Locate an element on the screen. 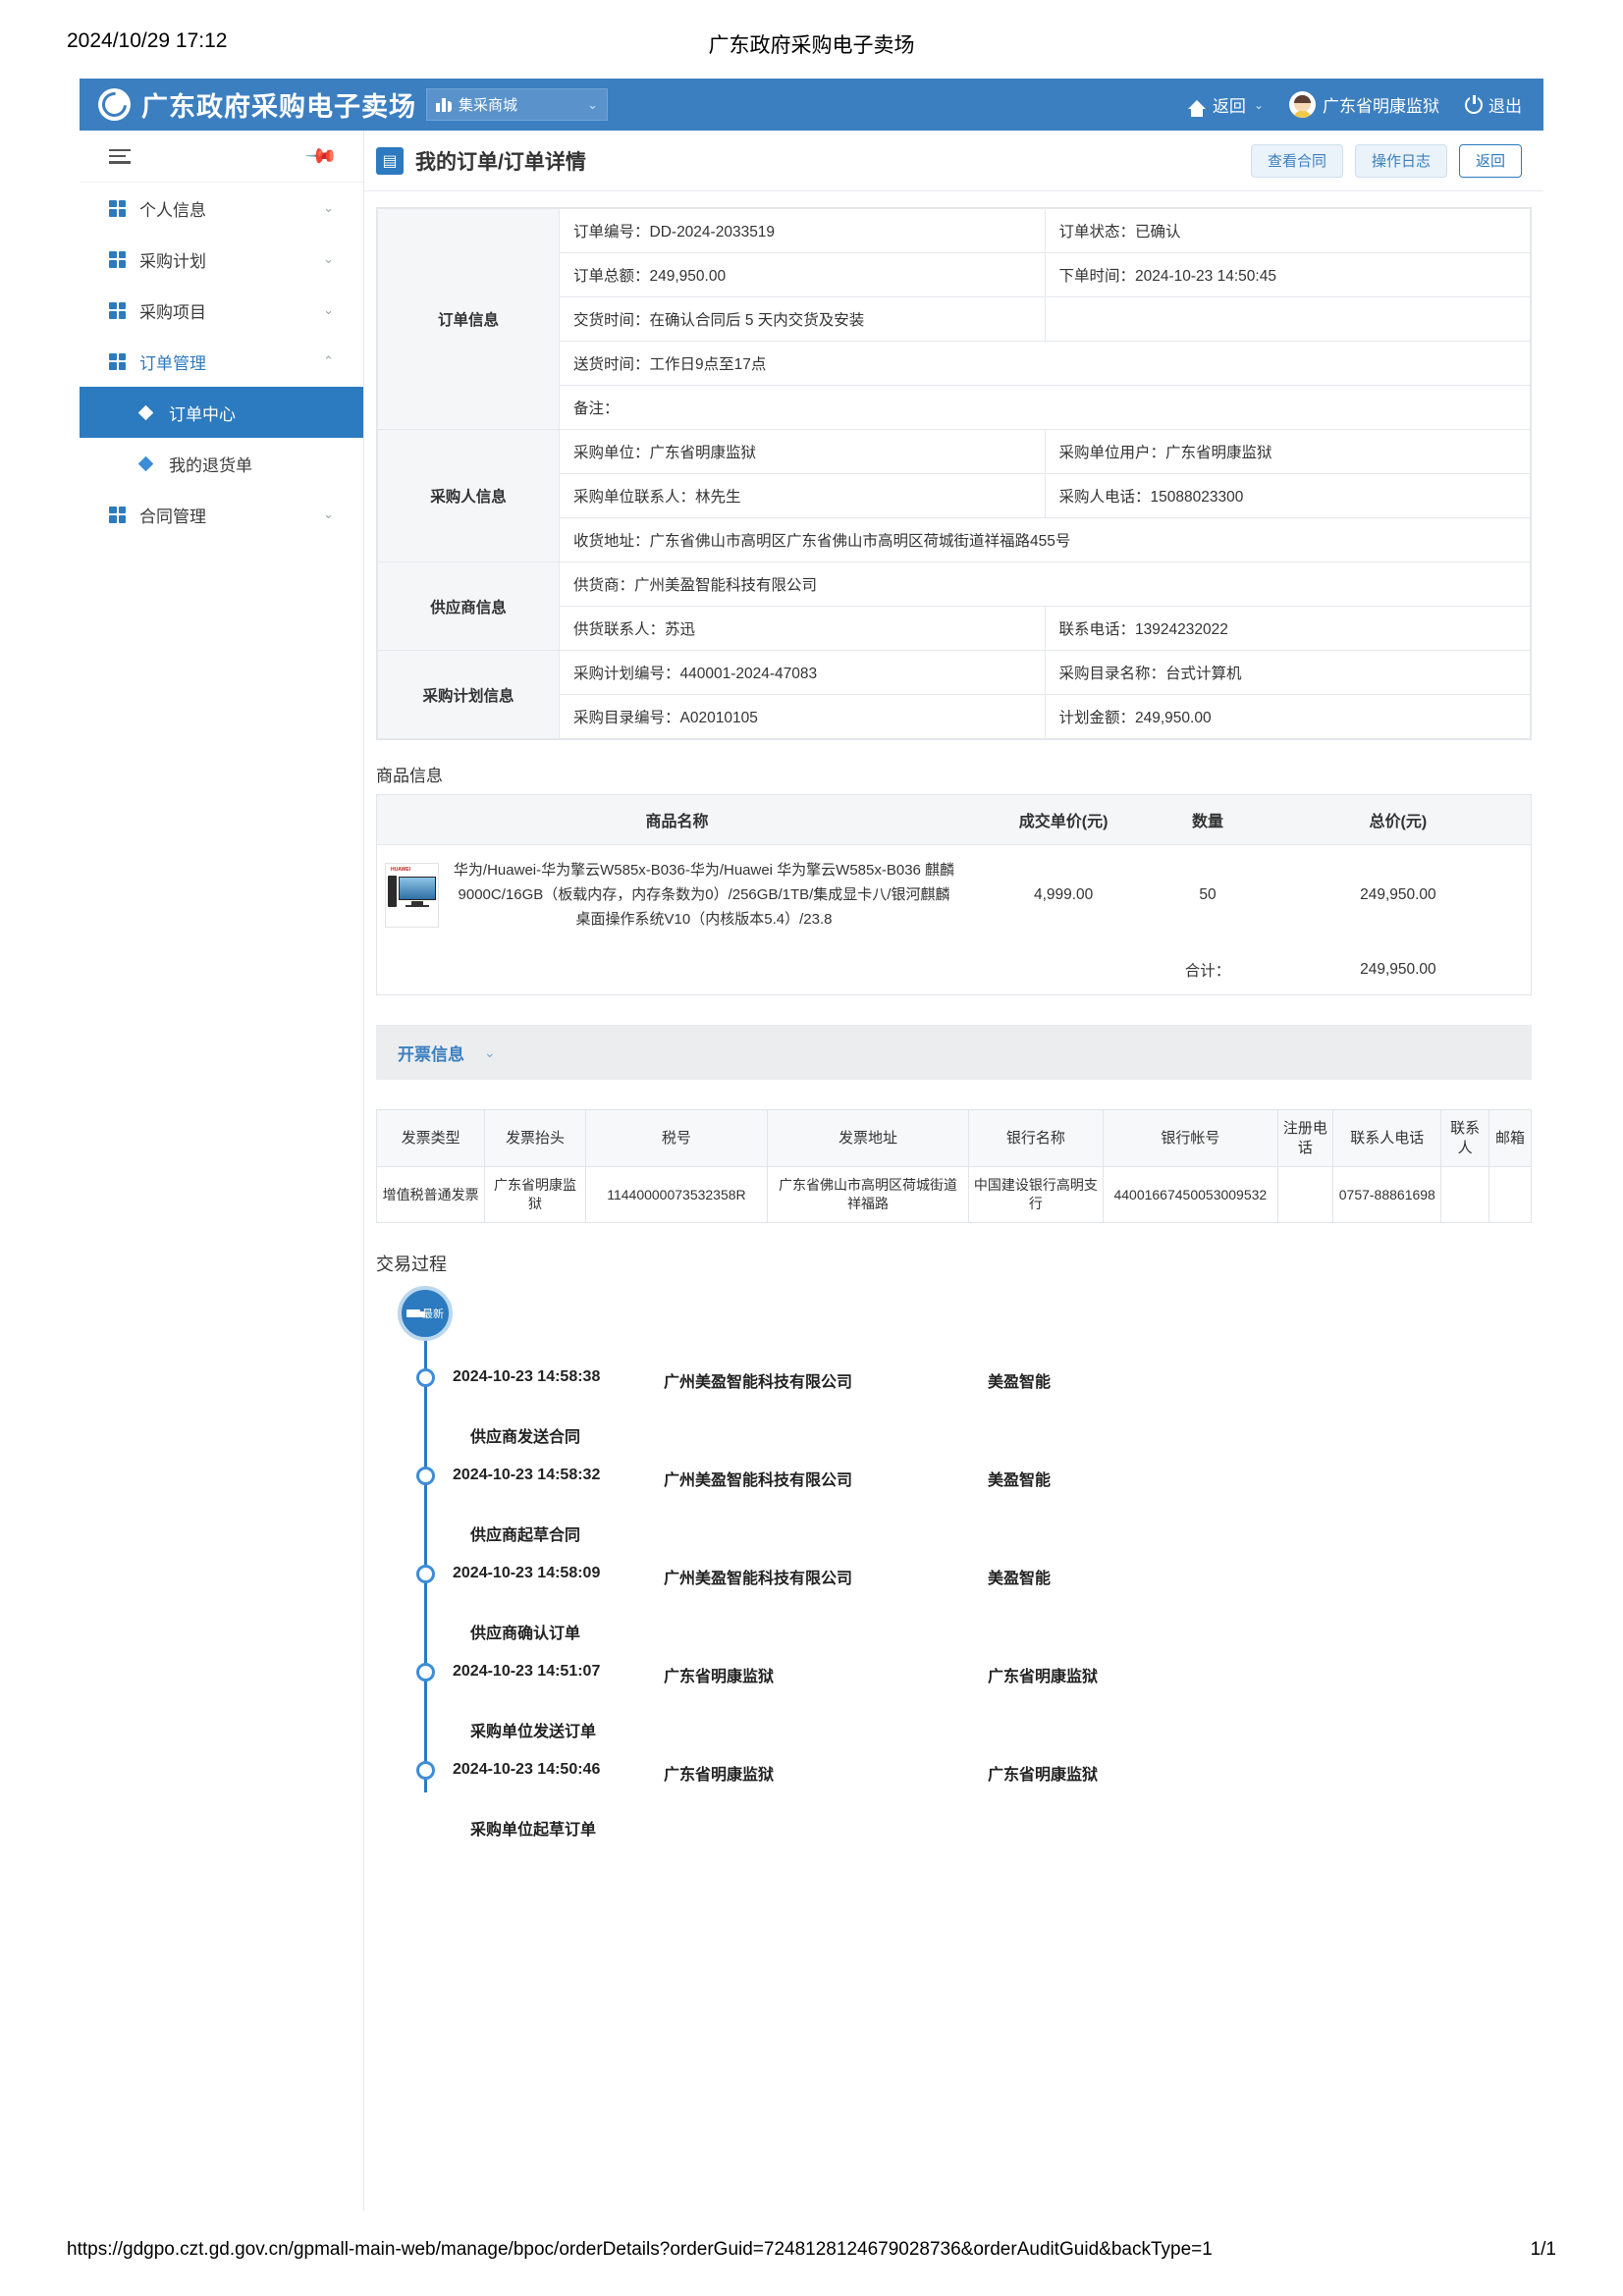 The width and height of the screenshot is (1623, 2296). invoice-header-bank-account: 银行帐号 is located at coordinates (1190, 1138).